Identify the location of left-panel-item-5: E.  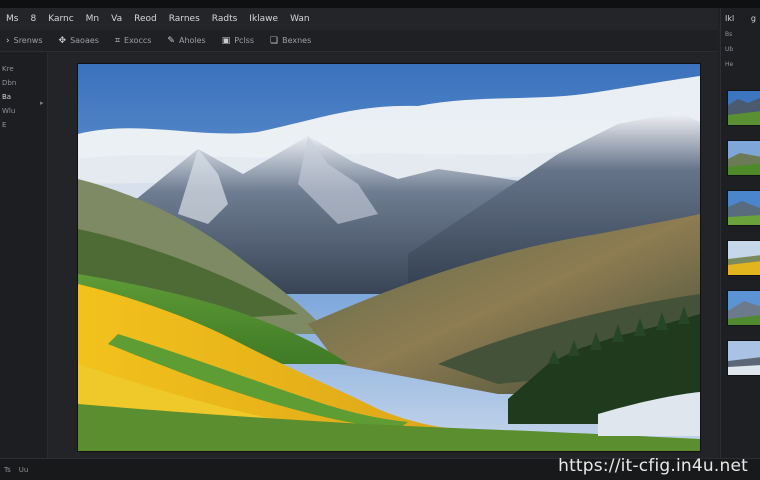
(24, 125).